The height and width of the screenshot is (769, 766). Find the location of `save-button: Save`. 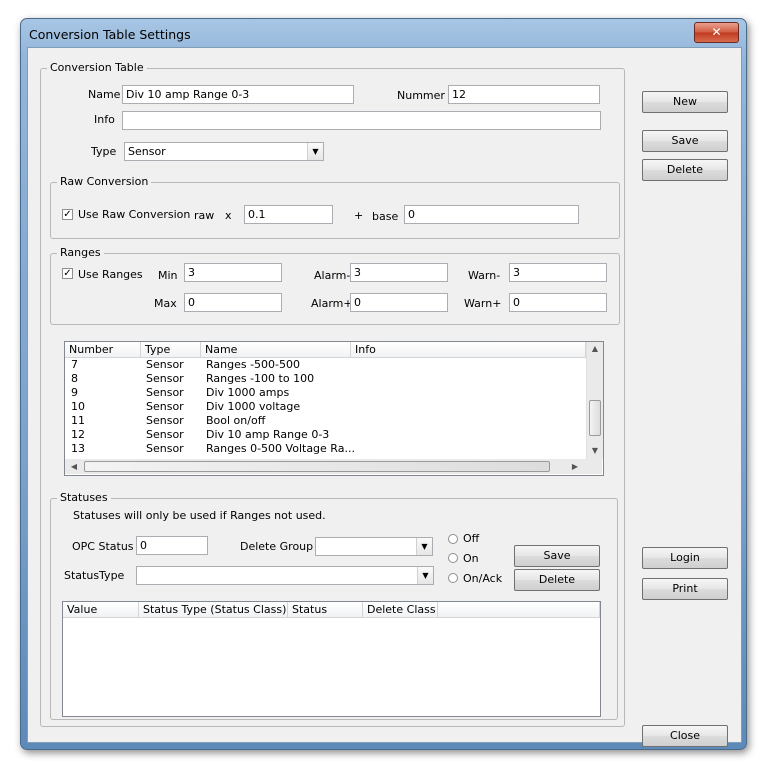

save-button: Save is located at coordinates (685, 141).